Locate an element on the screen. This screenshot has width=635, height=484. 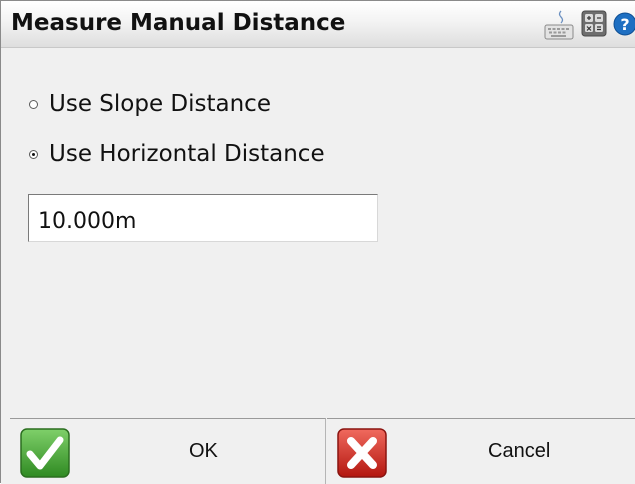
button-bar: OK Cancel is located at coordinates (318, 451).